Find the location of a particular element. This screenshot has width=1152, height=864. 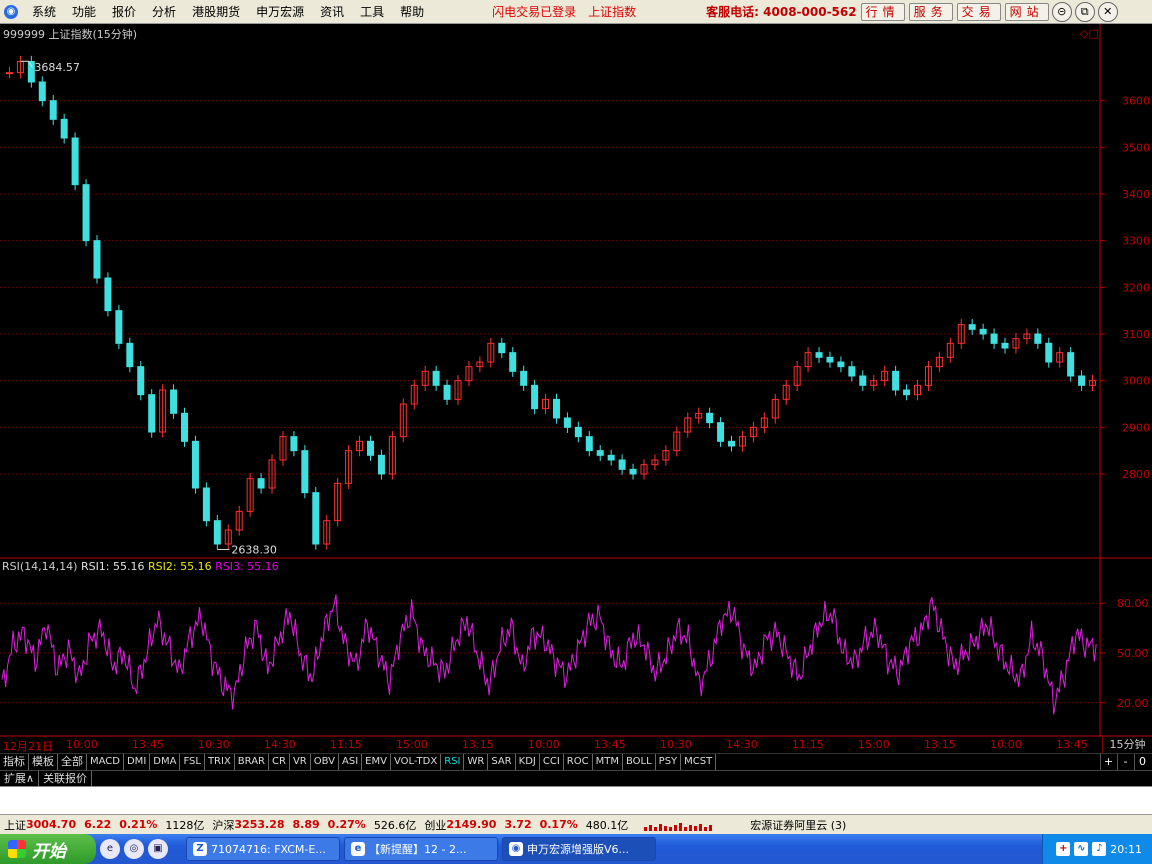

menu-item-info: 资讯 is located at coordinates (332, 11).